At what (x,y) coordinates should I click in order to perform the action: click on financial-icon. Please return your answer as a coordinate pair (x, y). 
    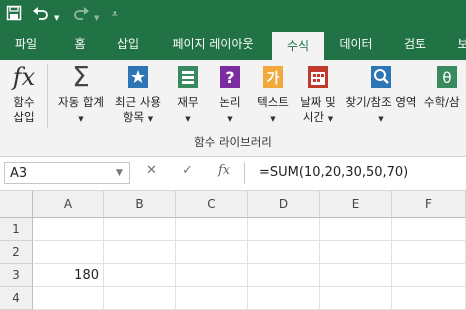
    Looking at the image, I should click on (188, 77).